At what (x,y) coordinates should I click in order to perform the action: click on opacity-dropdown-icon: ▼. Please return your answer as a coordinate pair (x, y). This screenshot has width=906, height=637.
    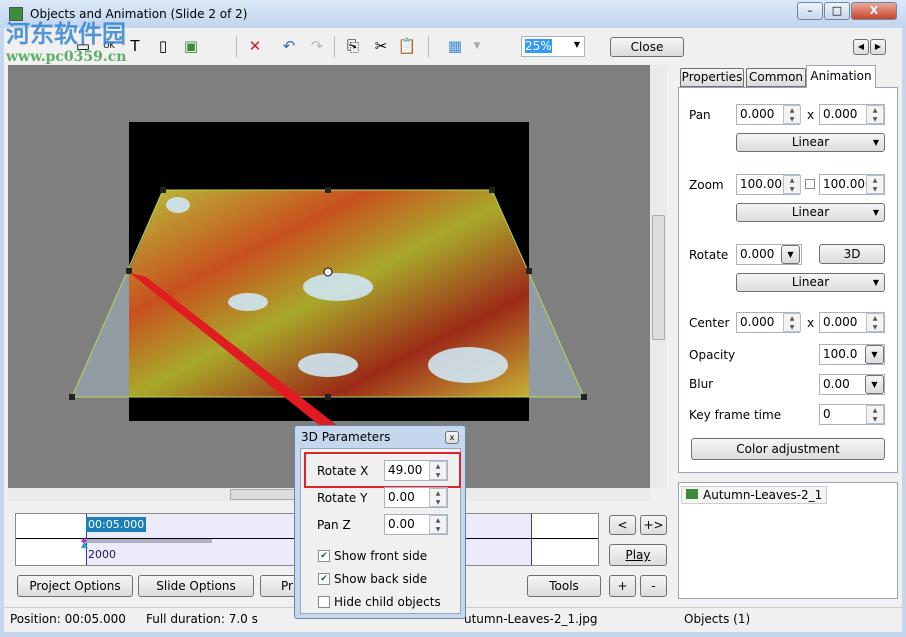
    Looking at the image, I should click on (874, 354).